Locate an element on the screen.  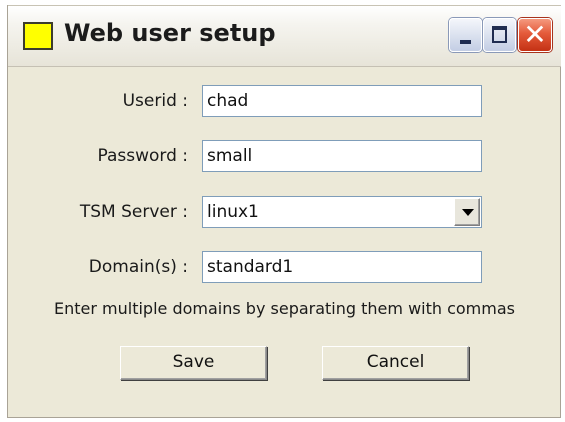
password-label: Password : is located at coordinates (142, 156).